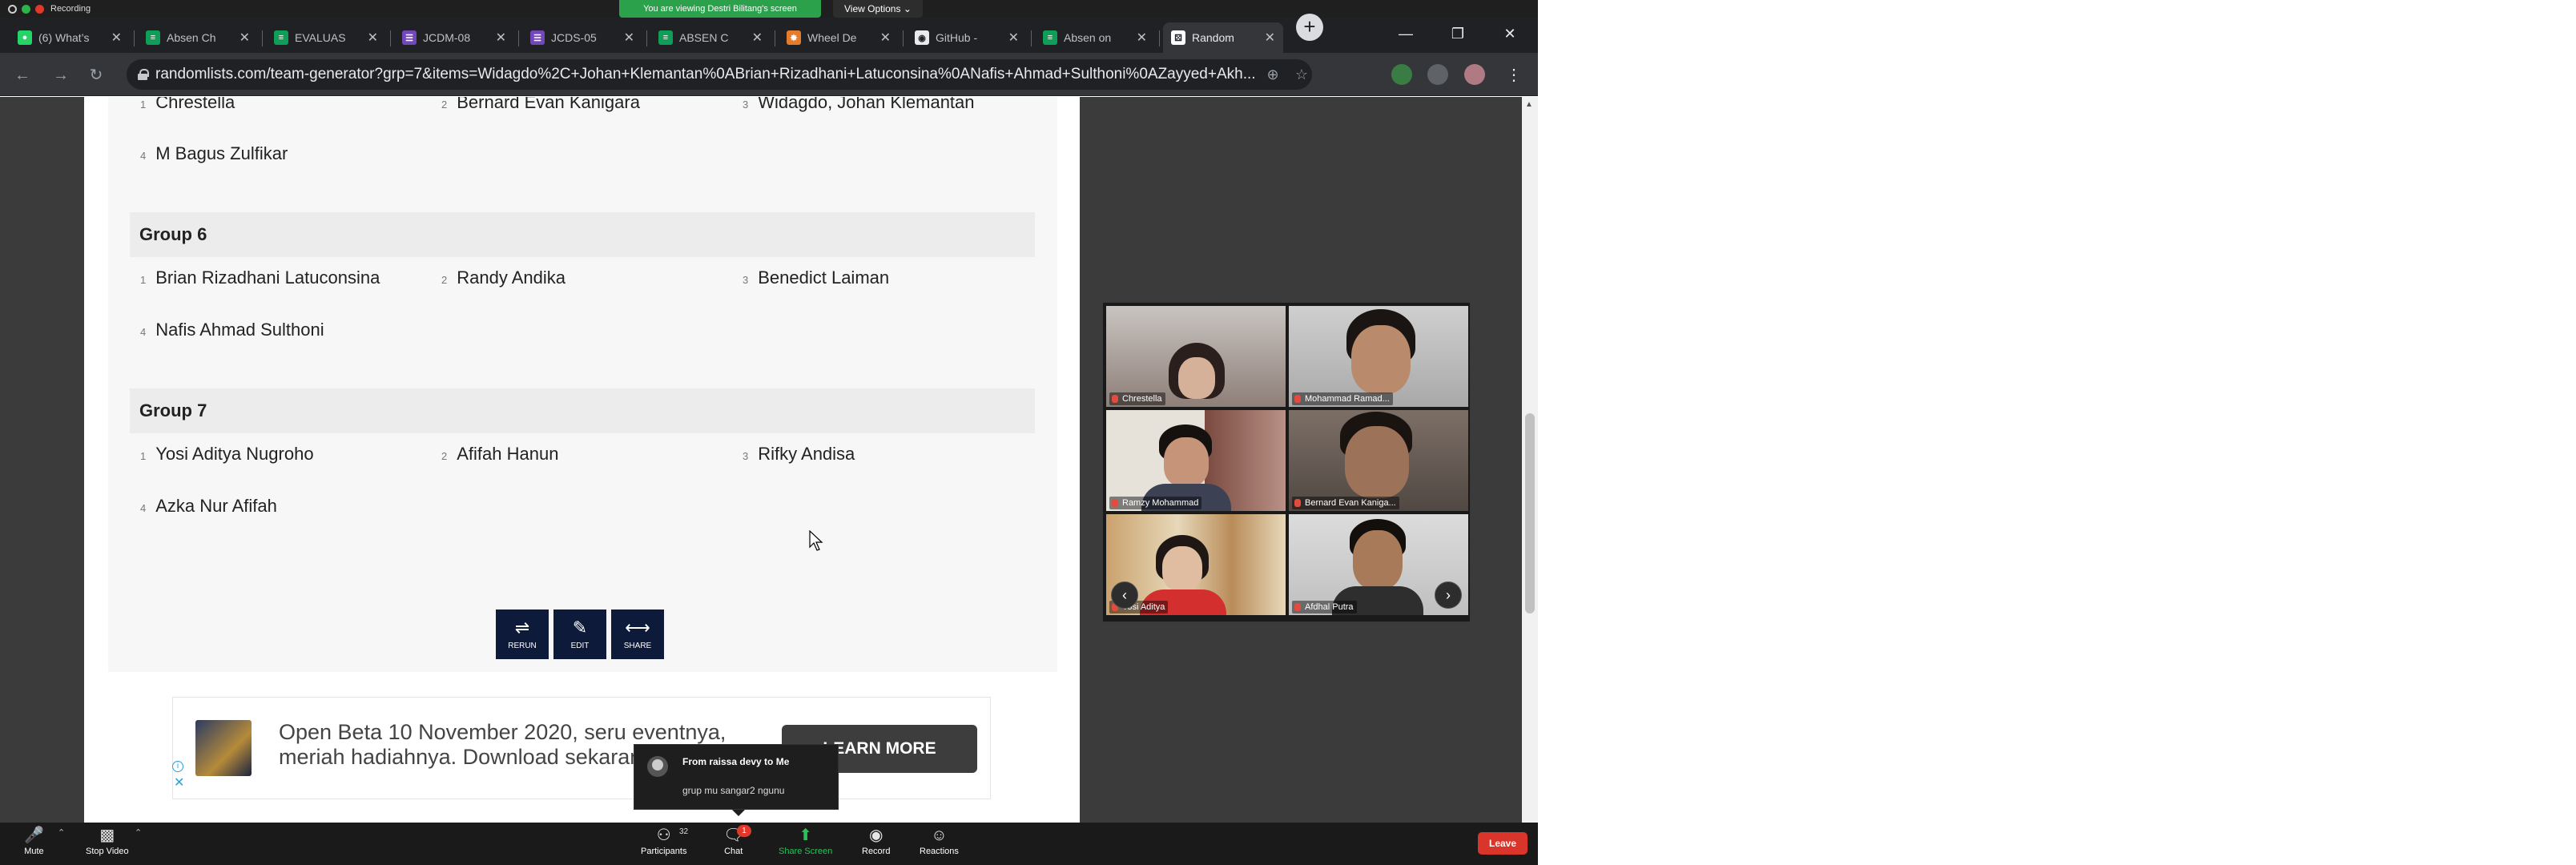  What do you see at coordinates (70, 9) in the screenshot?
I see `recording-label: Recording` at bounding box center [70, 9].